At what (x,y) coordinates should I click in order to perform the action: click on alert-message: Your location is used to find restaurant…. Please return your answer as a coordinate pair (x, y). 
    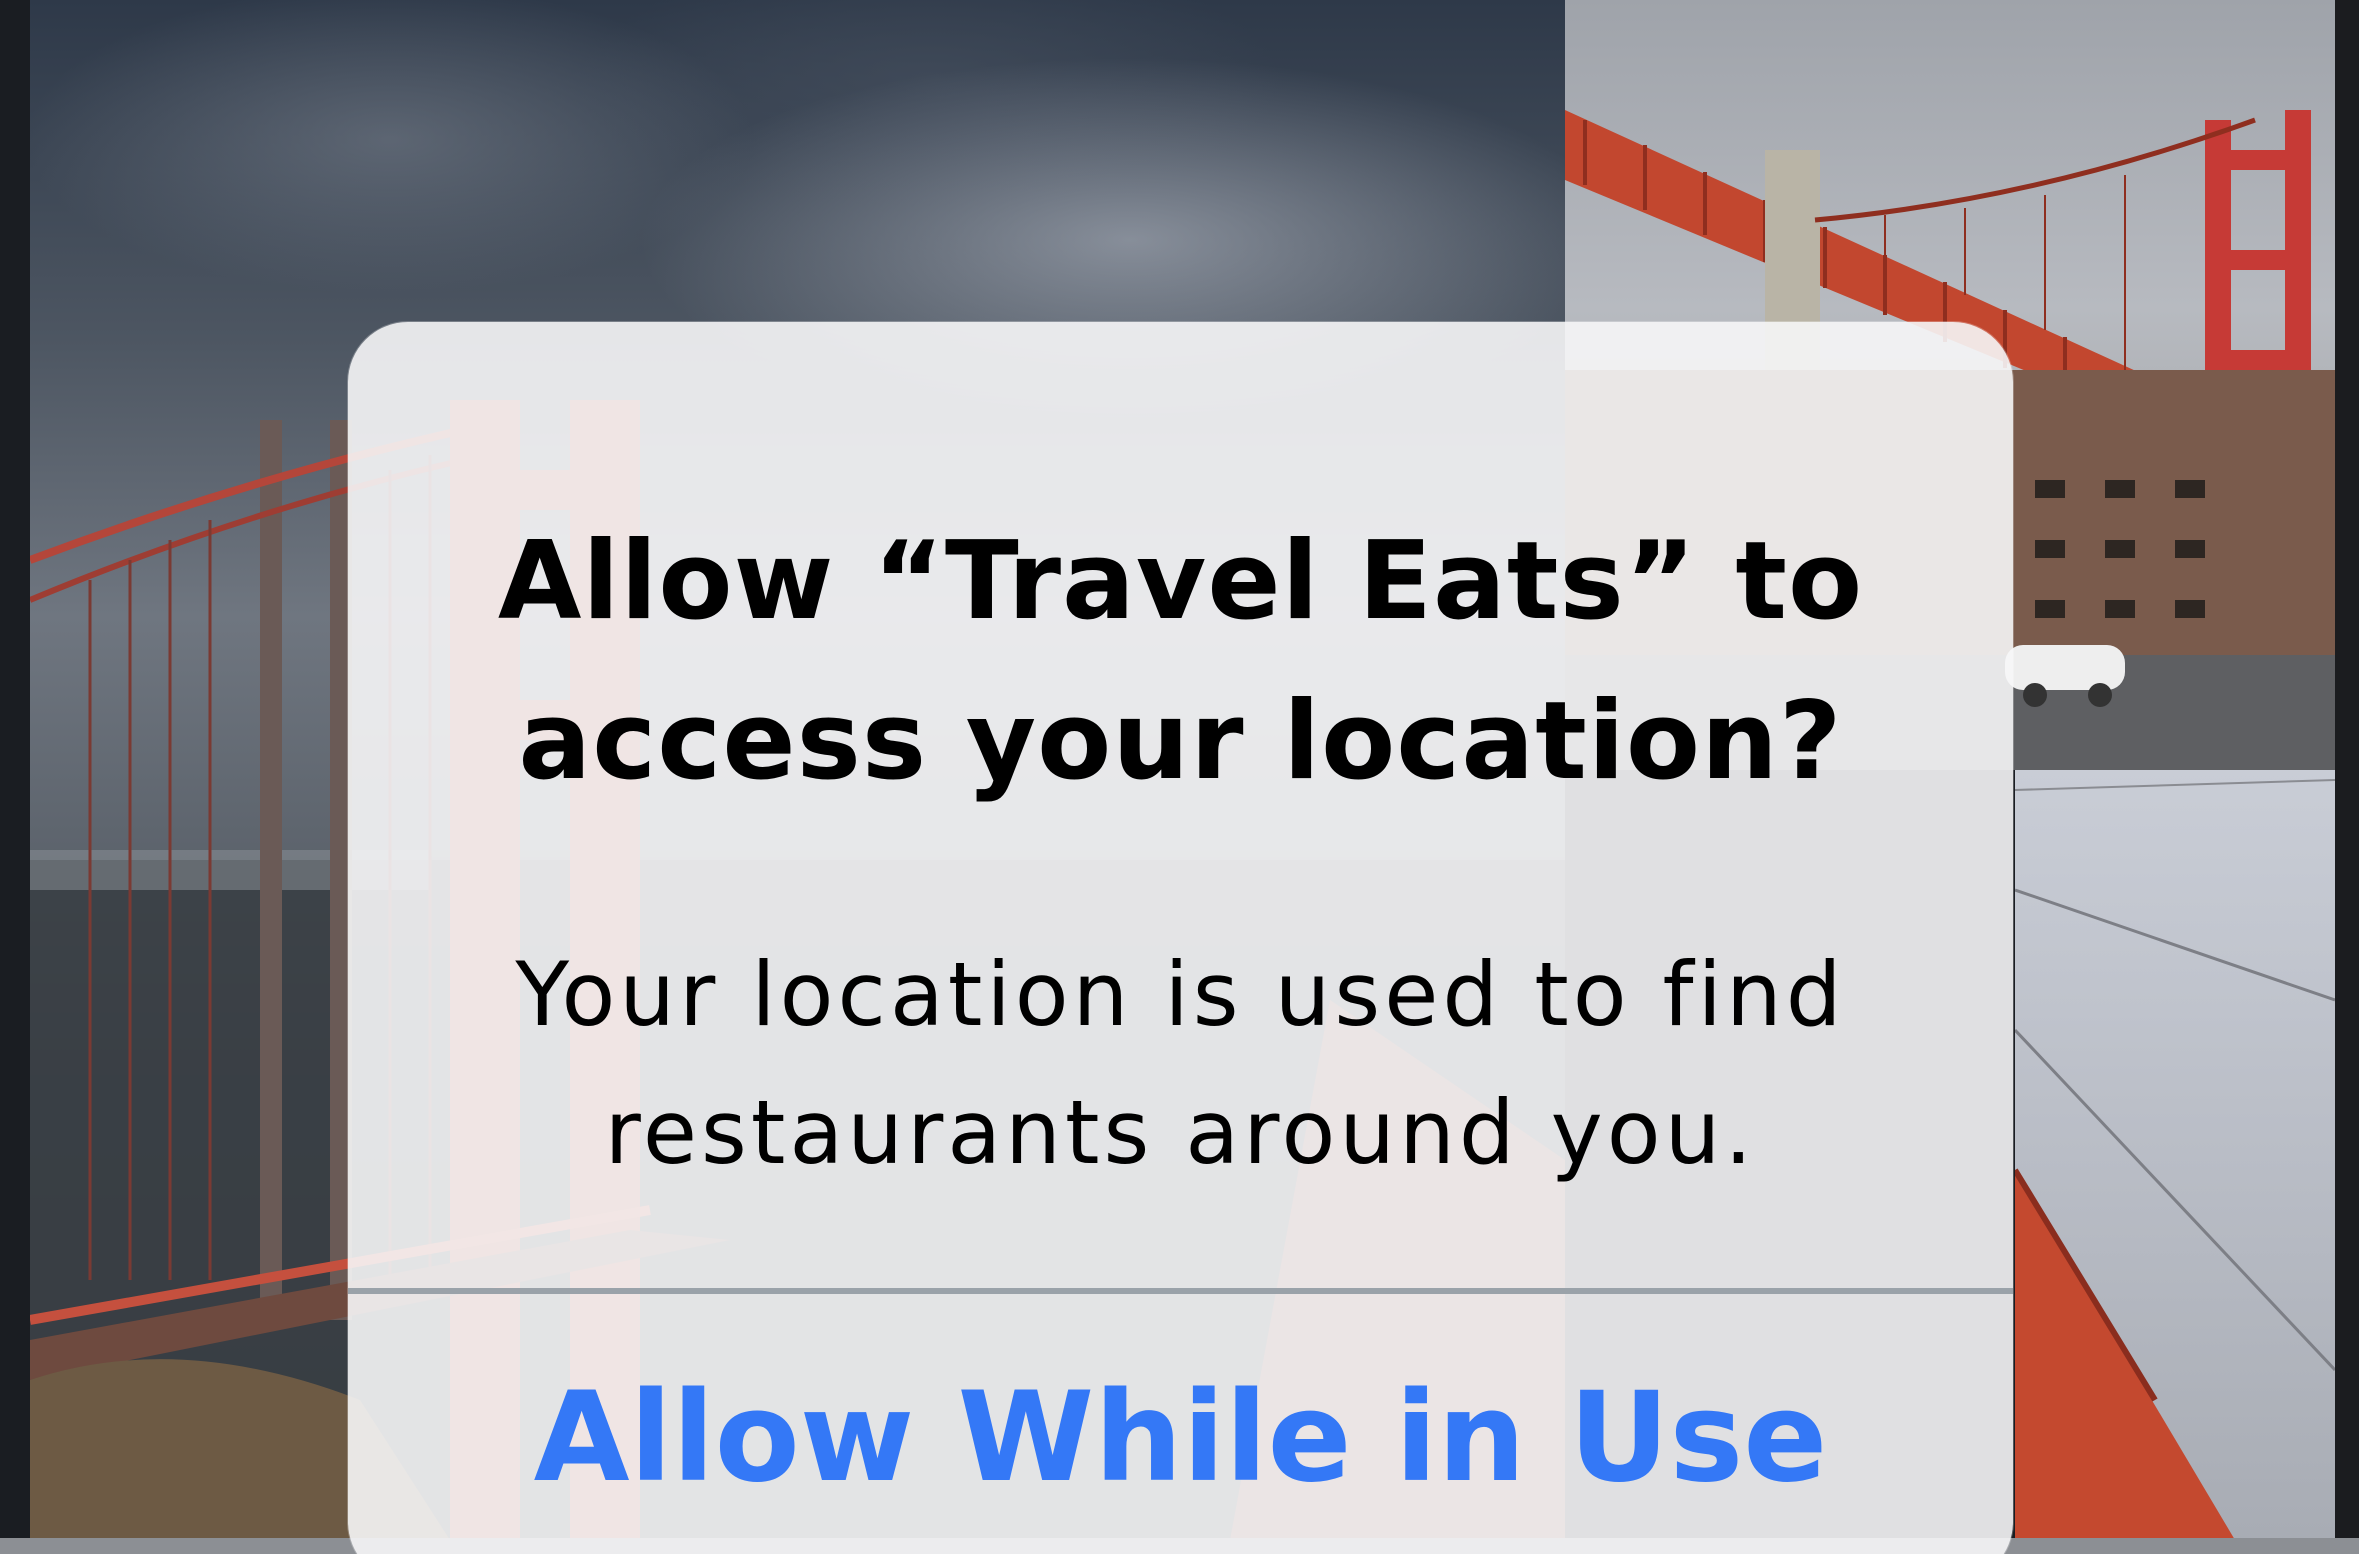
    Looking at the image, I should click on (1180, 1063).